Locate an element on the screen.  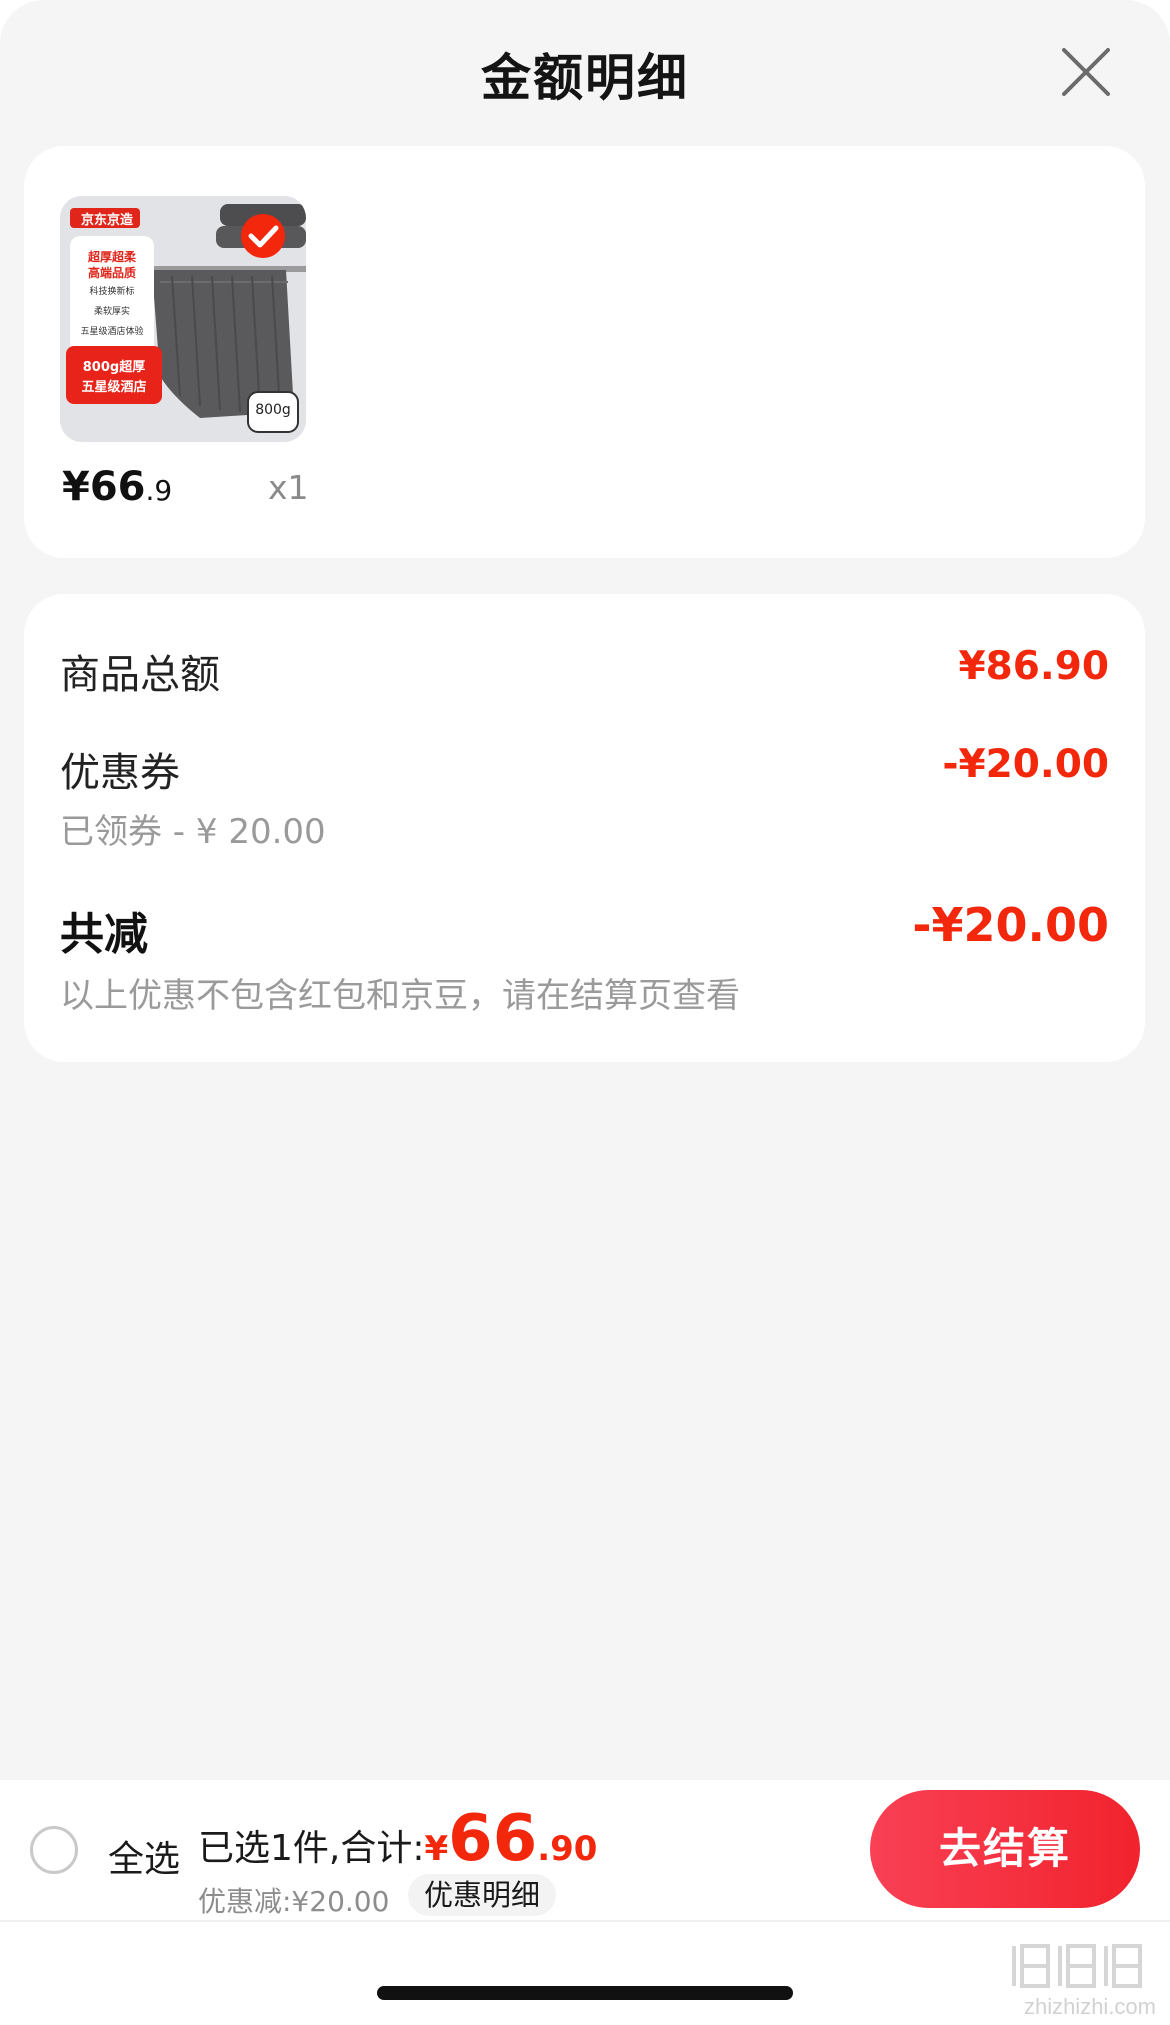
image-weight-label: 800g is located at coordinates (273, 410).